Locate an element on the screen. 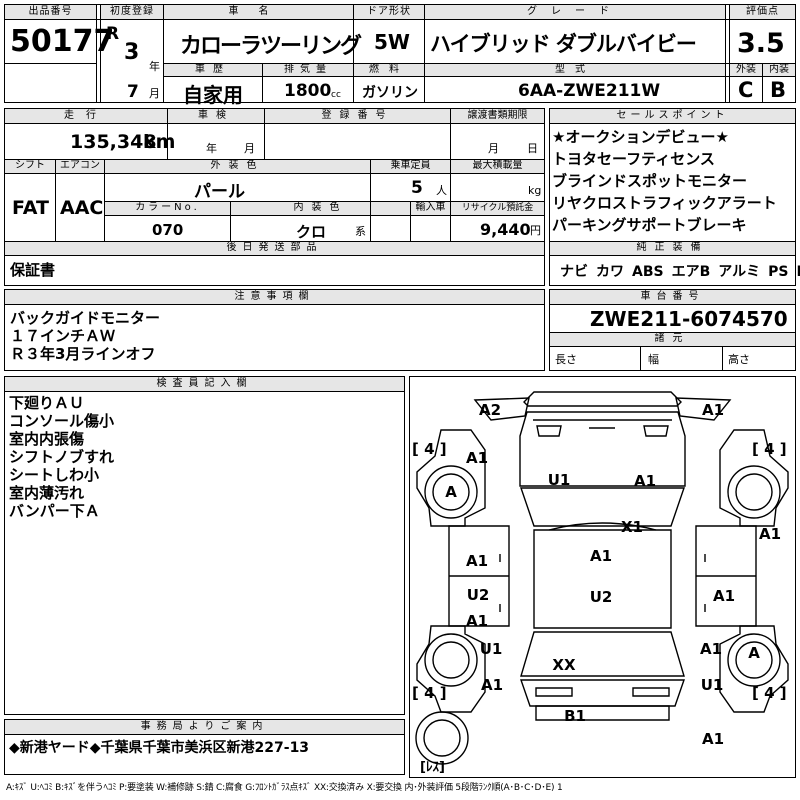 The width and height of the screenshot is (800, 800). recycle: 9,440 is located at coordinates (505, 229).